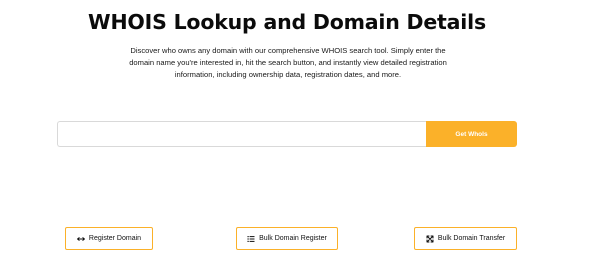 Image resolution: width=602 pixels, height=272 pixels. What do you see at coordinates (115, 238) in the screenshot?
I see `register-domain-label: Register Domain` at bounding box center [115, 238].